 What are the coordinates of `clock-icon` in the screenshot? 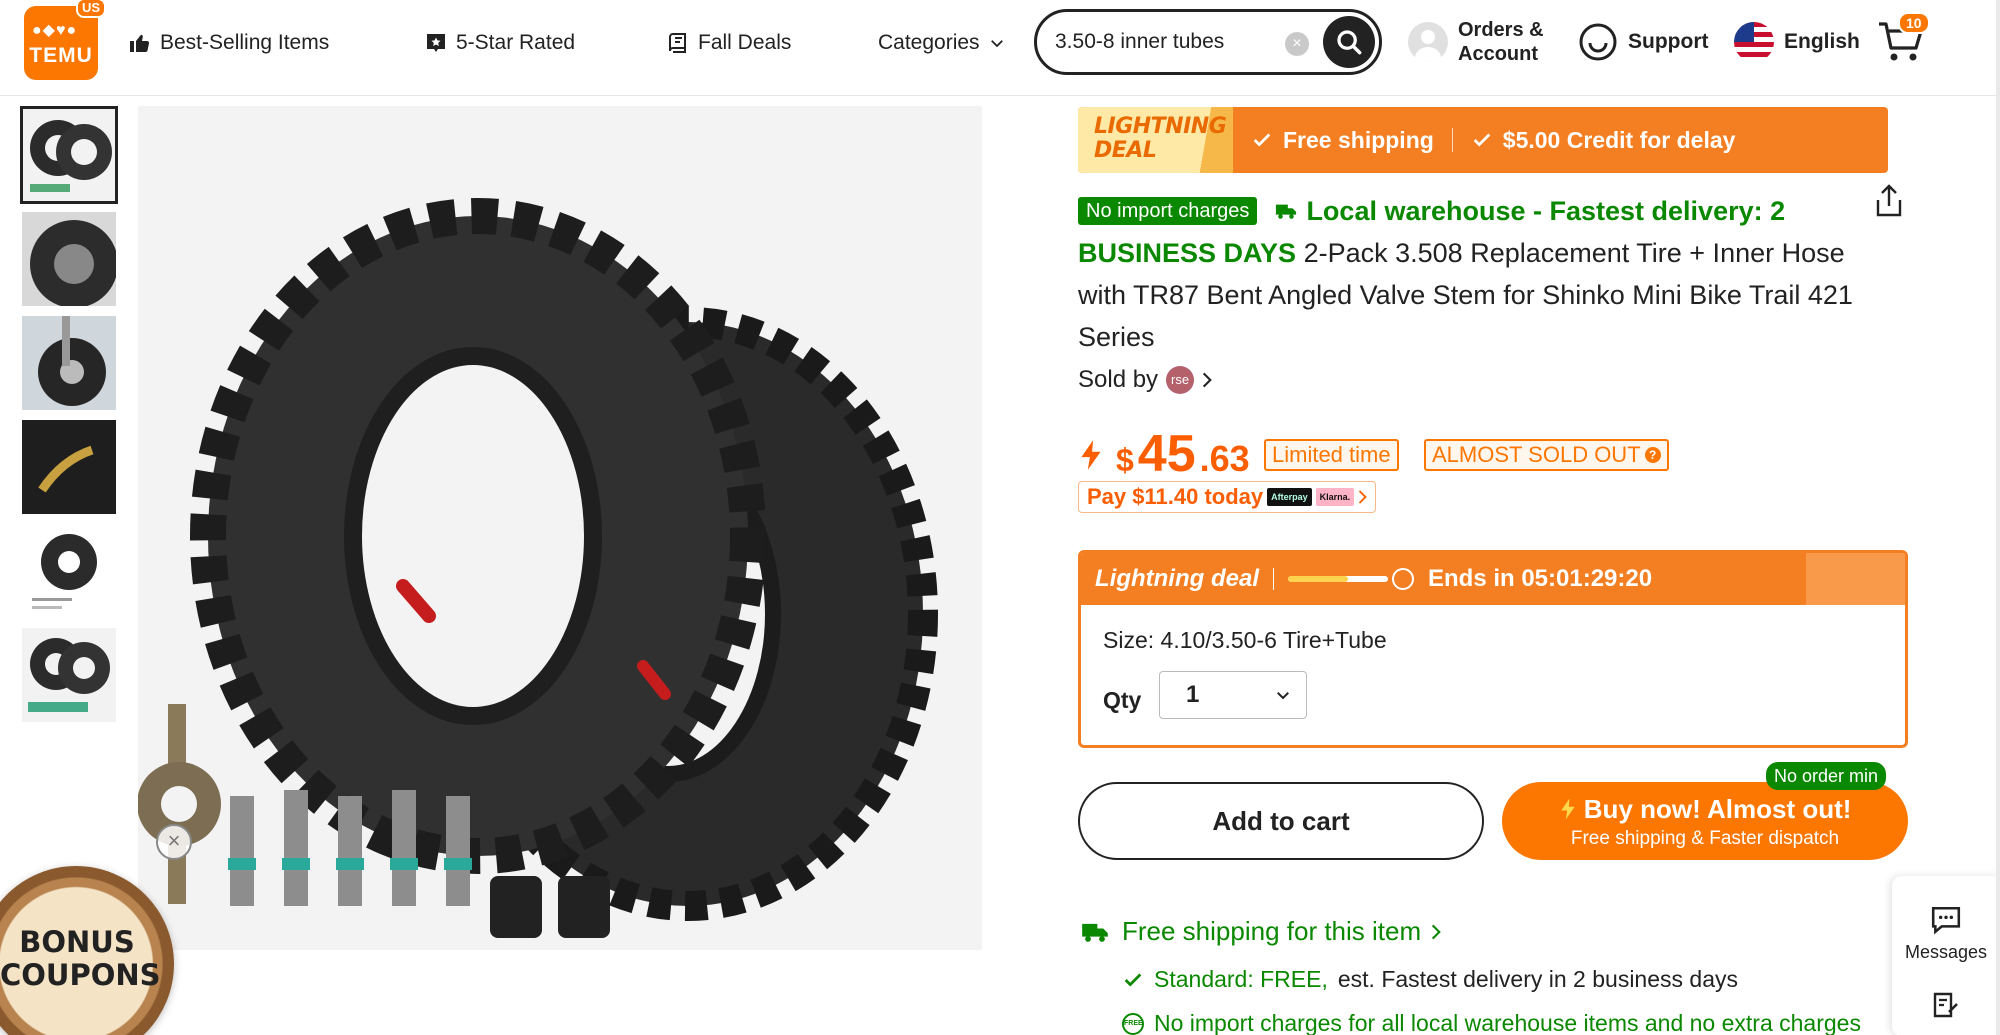 It's located at (1402, 579).